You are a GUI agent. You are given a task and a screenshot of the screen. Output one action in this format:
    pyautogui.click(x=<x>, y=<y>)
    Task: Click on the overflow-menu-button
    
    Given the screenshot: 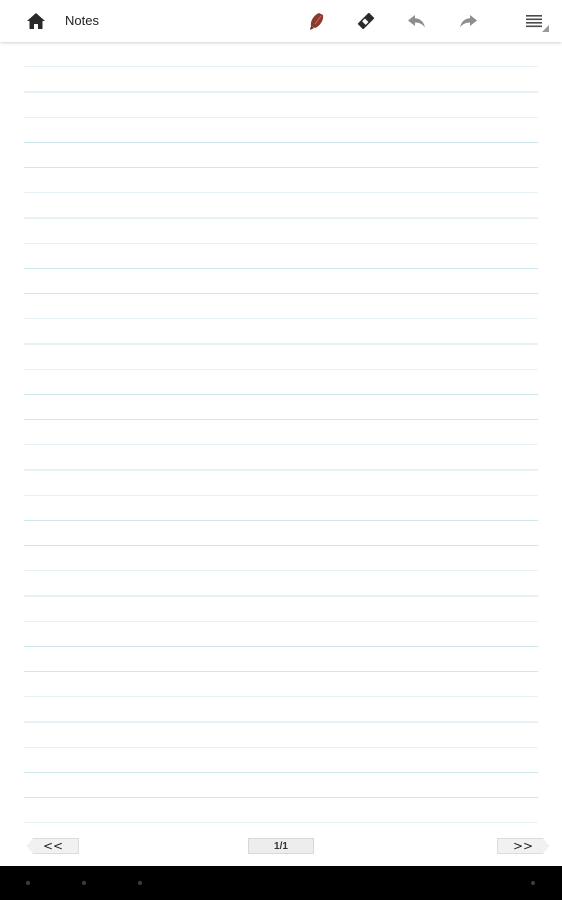 What is the action you would take?
    pyautogui.click(x=534, y=21)
    